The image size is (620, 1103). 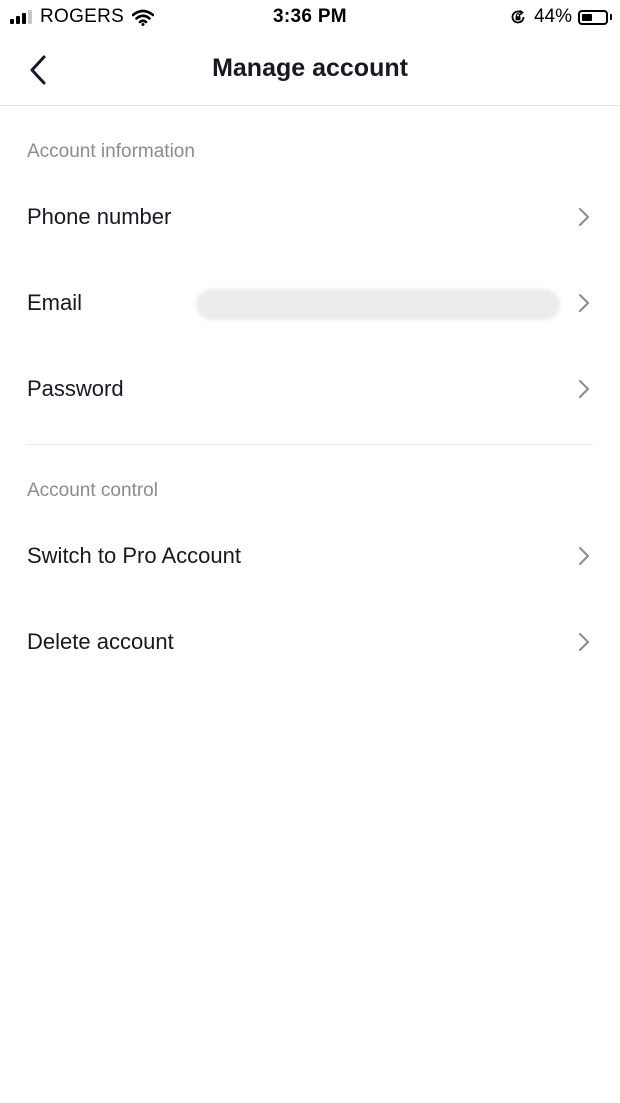 What do you see at coordinates (552, 16) in the screenshot?
I see `battery-percent: 44%` at bounding box center [552, 16].